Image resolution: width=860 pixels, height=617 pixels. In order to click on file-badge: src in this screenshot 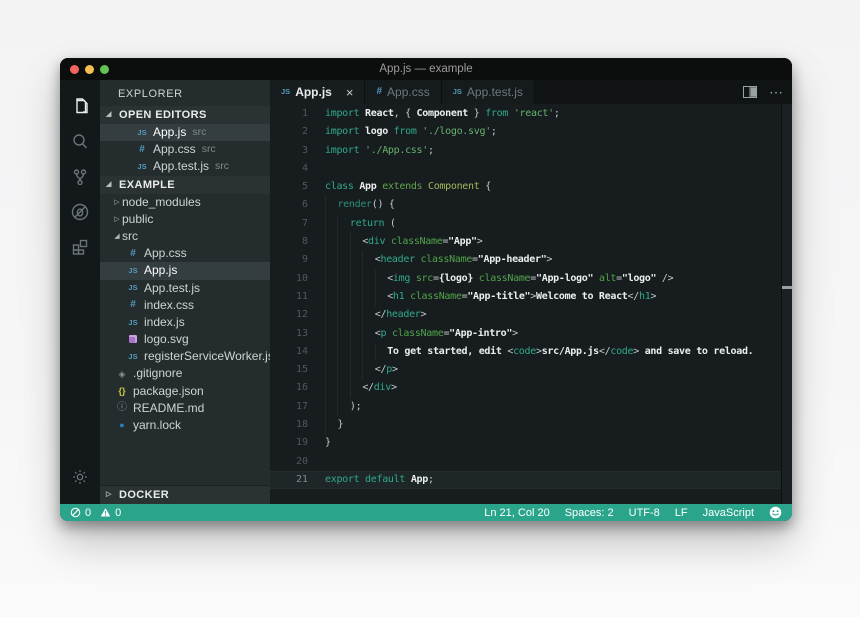, I will do `click(199, 132)`.